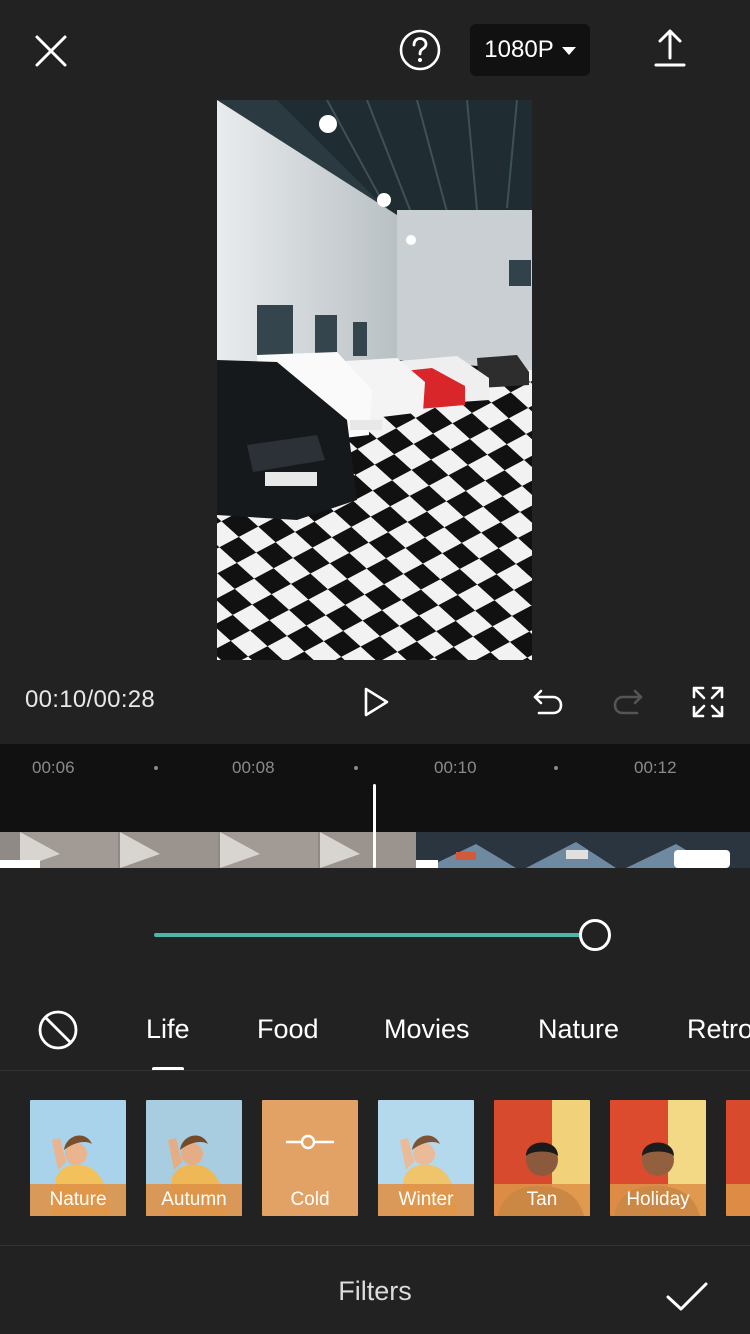 This screenshot has width=750, height=1334. Describe the element at coordinates (375, 1291) in the screenshot. I see `panel-title: Filters` at that location.